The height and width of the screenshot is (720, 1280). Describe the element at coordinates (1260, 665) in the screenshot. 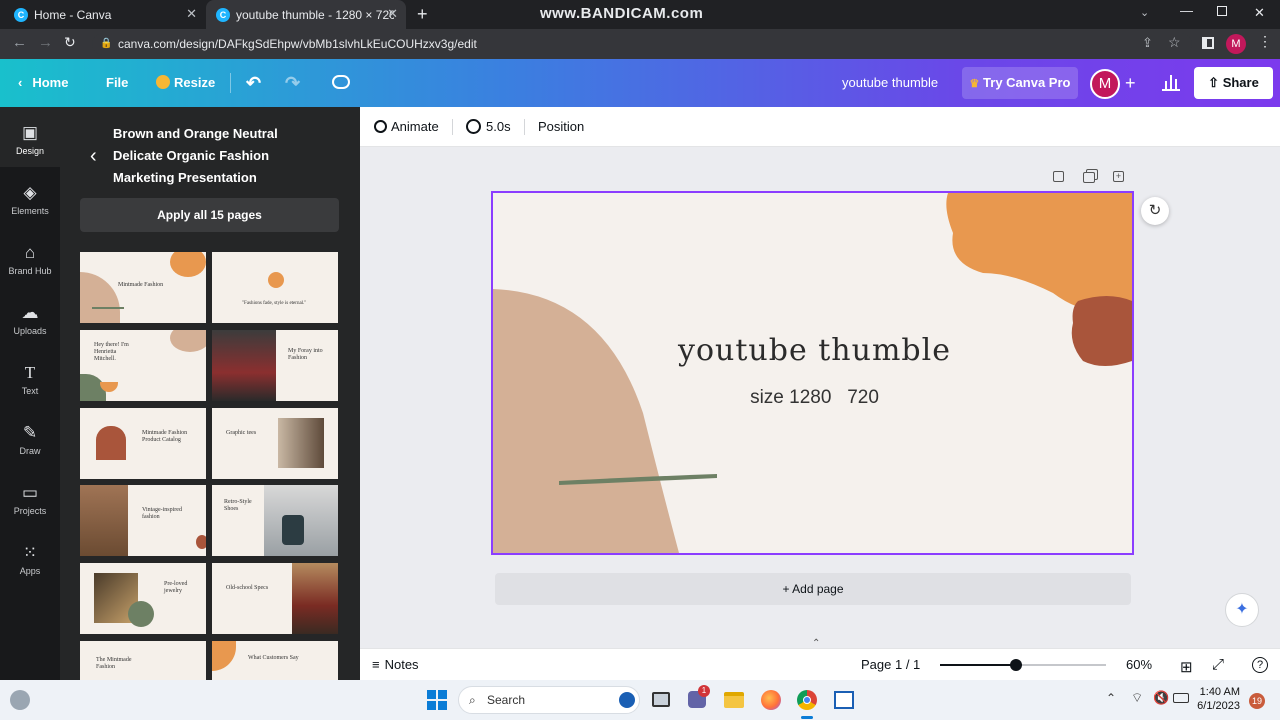

I see `help-icon: ?` at that location.